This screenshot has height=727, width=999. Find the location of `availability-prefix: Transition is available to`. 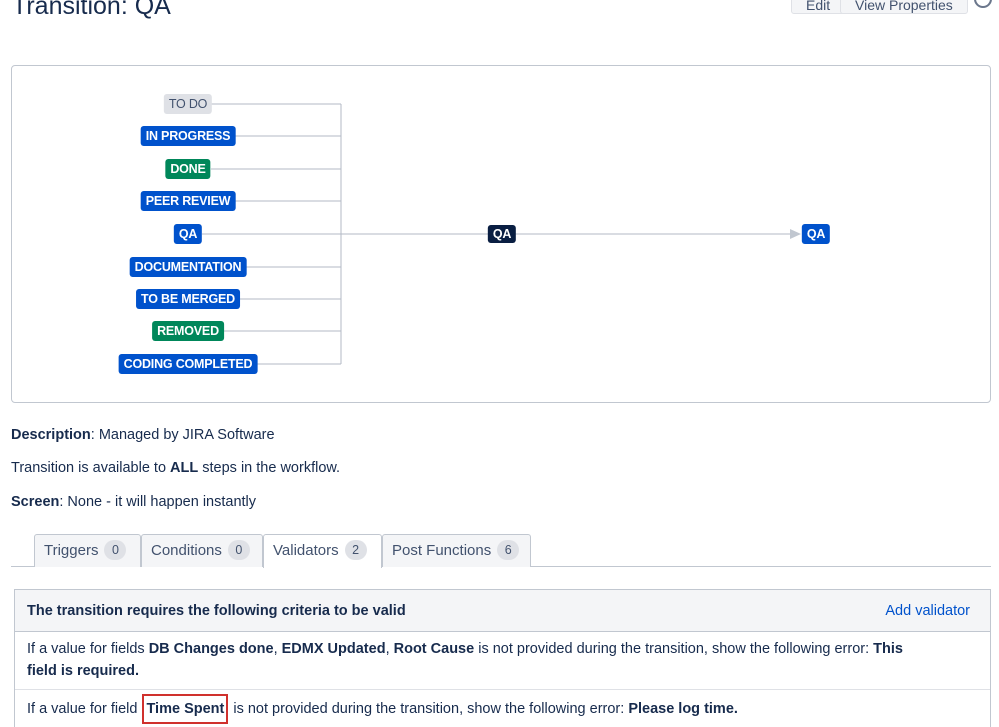

availability-prefix: Transition is available to is located at coordinates (91, 468).